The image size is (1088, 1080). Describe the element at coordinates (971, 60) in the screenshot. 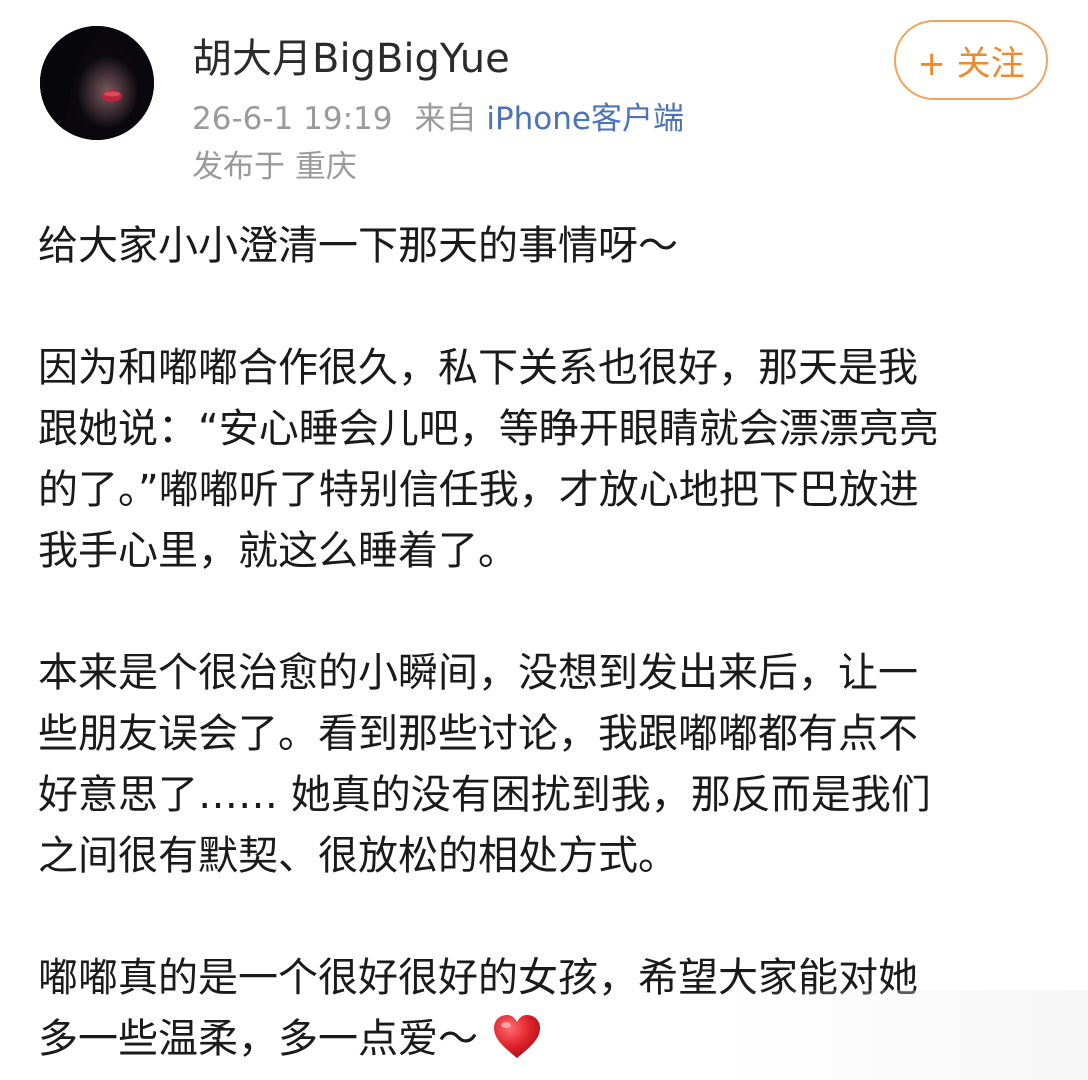

I see `follow-button: + 关注` at that location.